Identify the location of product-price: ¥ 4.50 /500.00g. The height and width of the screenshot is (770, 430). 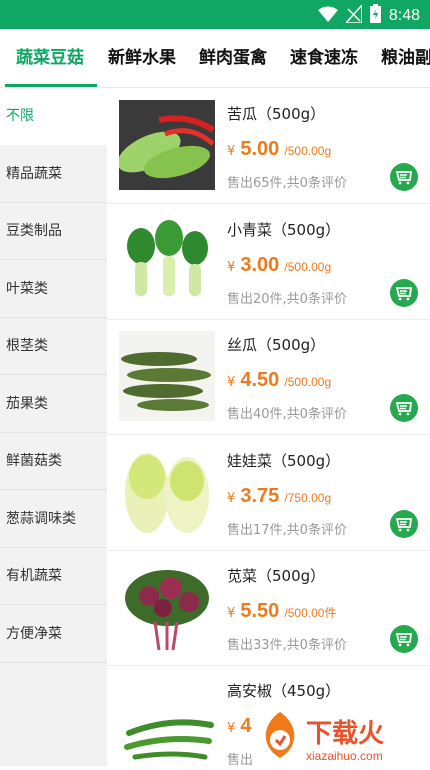
(279, 380).